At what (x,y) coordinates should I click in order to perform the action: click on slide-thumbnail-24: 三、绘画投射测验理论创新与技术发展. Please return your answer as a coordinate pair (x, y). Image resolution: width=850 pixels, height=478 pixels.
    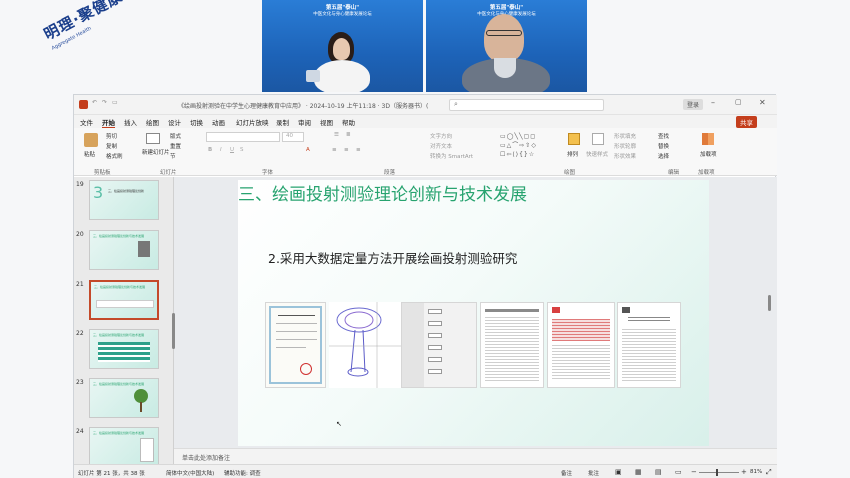
    Looking at the image, I should click on (124, 445).